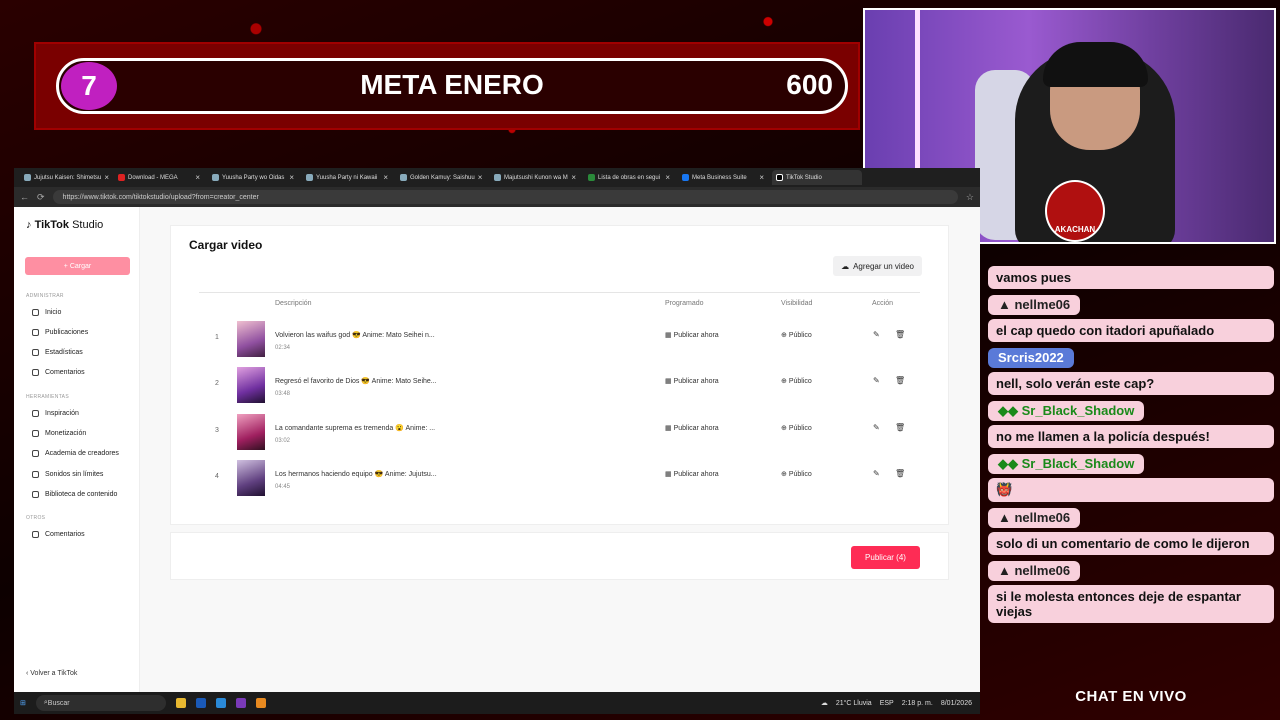 The width and height of the screenshot is (1280, 720). What do you see at coordinates (917, 703) in the screenshot?
I see `clock-time: 2:18 p. m.` at bounding box center [917, 703].